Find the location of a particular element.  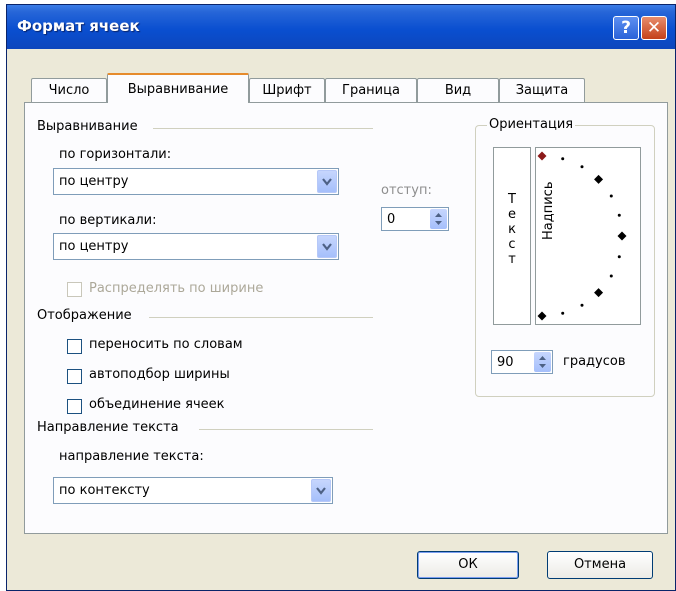

tab-border: Граница is located at coordinates (371, 90).